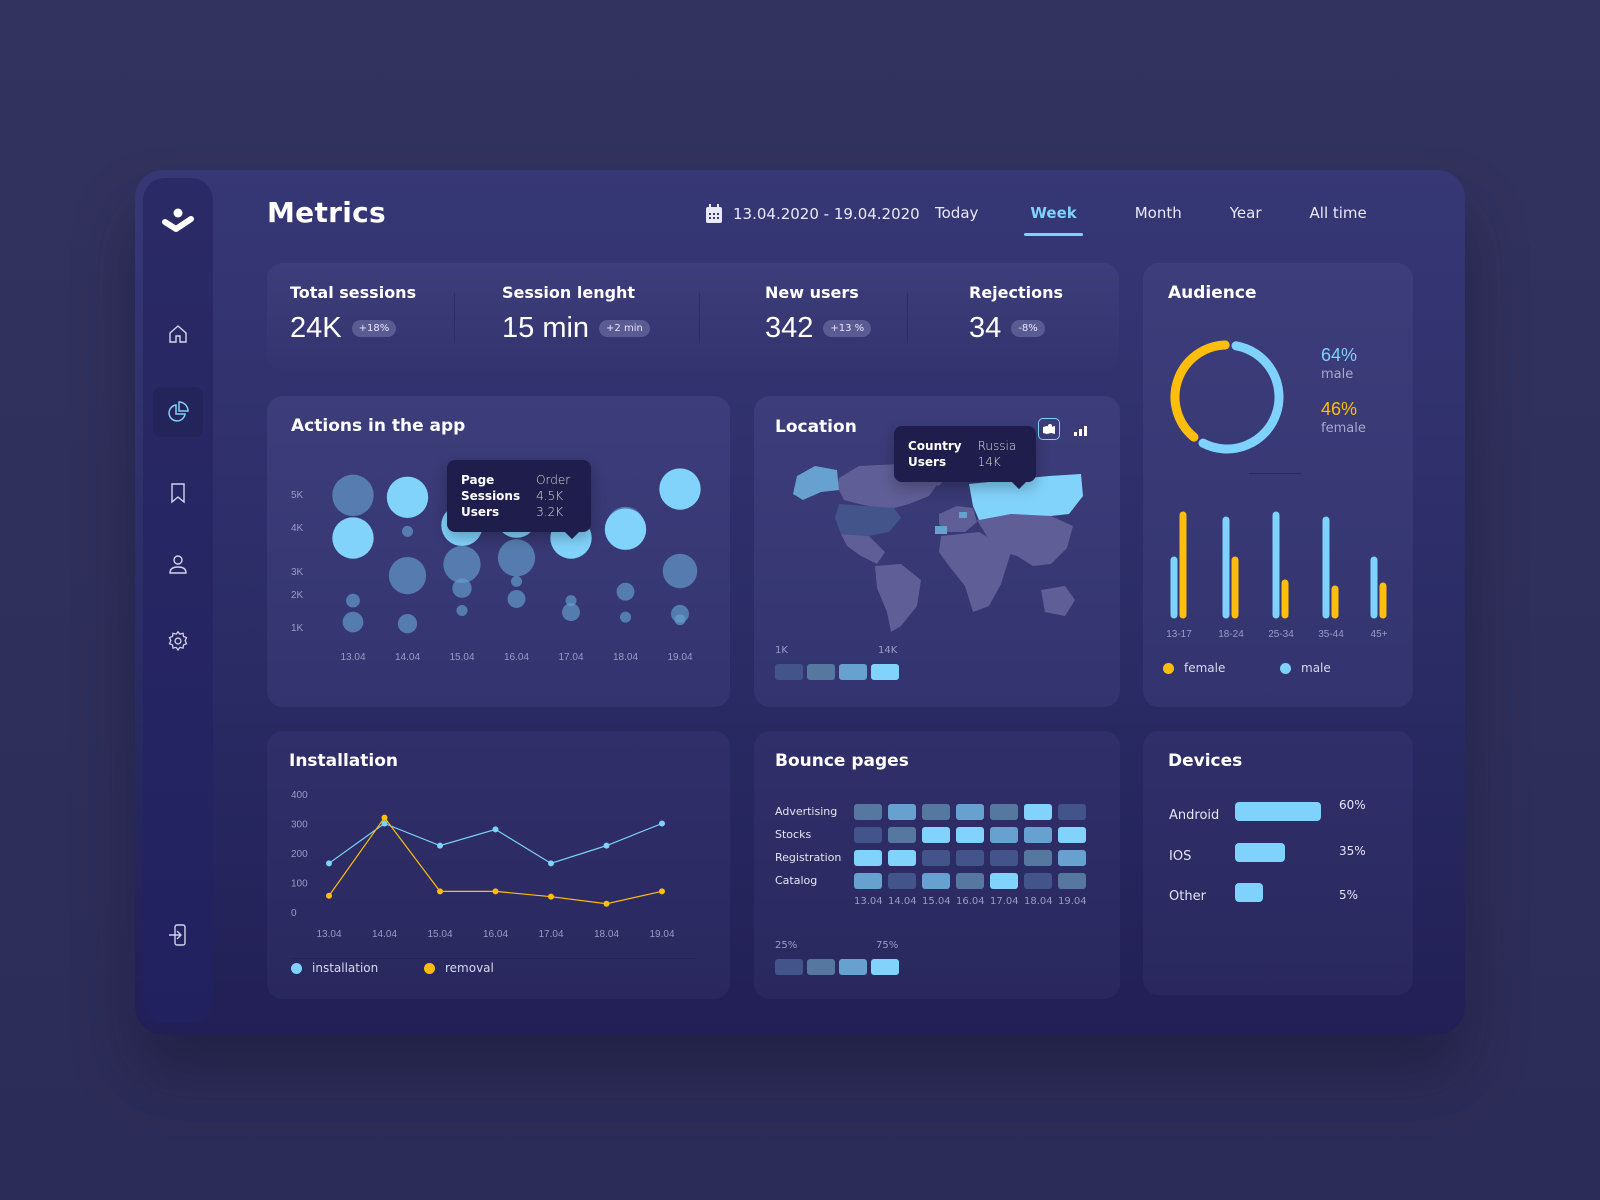 The width and height of the screenshot is (1600, 1200). What do you see at coordinates (936, 901) in the screenshot?
I see `heatmap-col-label: 15.04` at bounding box center [936, 901].